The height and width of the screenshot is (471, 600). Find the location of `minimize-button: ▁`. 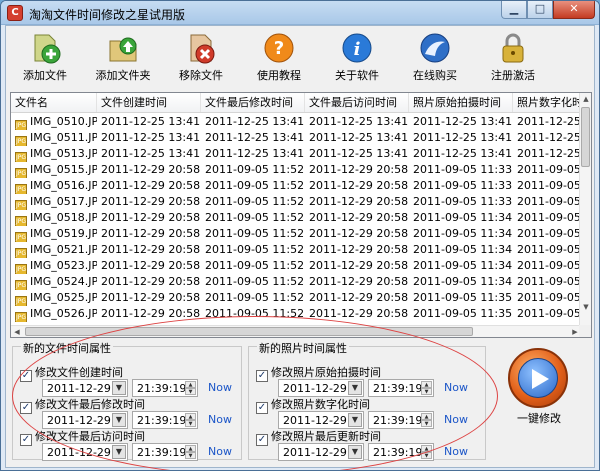

minimize-button: ▁ is located at coordinates (514, 10).